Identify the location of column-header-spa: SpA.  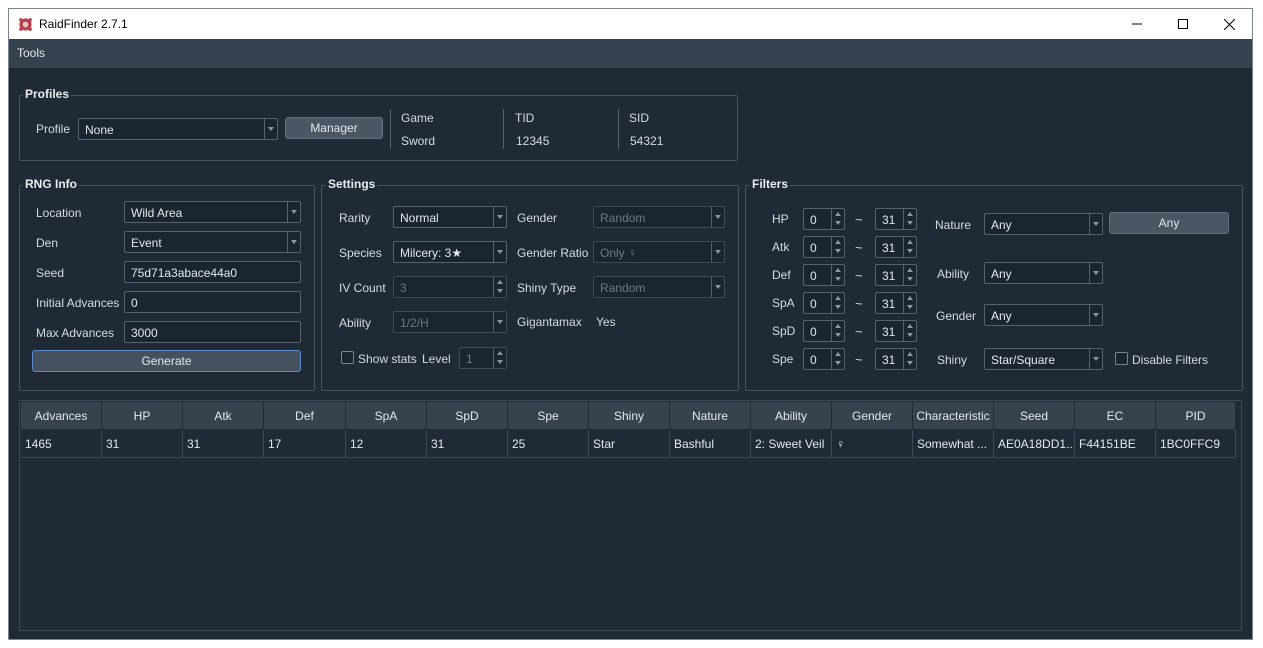
(386, 415).